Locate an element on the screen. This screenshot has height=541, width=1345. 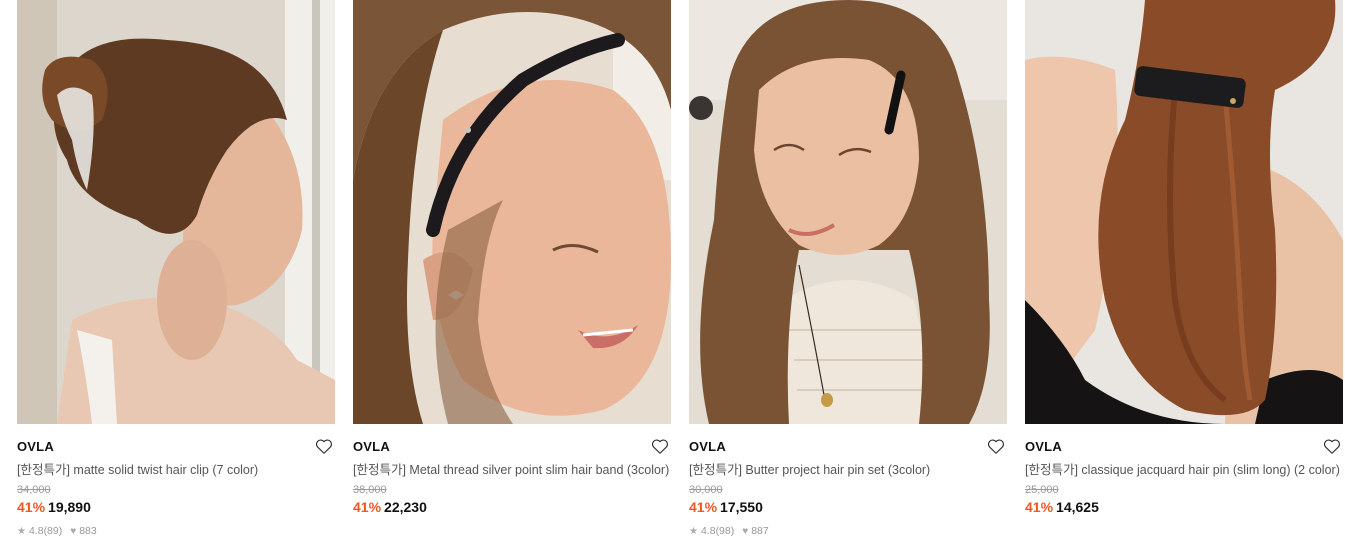
rating: 4.8(98) is located at coordinates (717, 531).